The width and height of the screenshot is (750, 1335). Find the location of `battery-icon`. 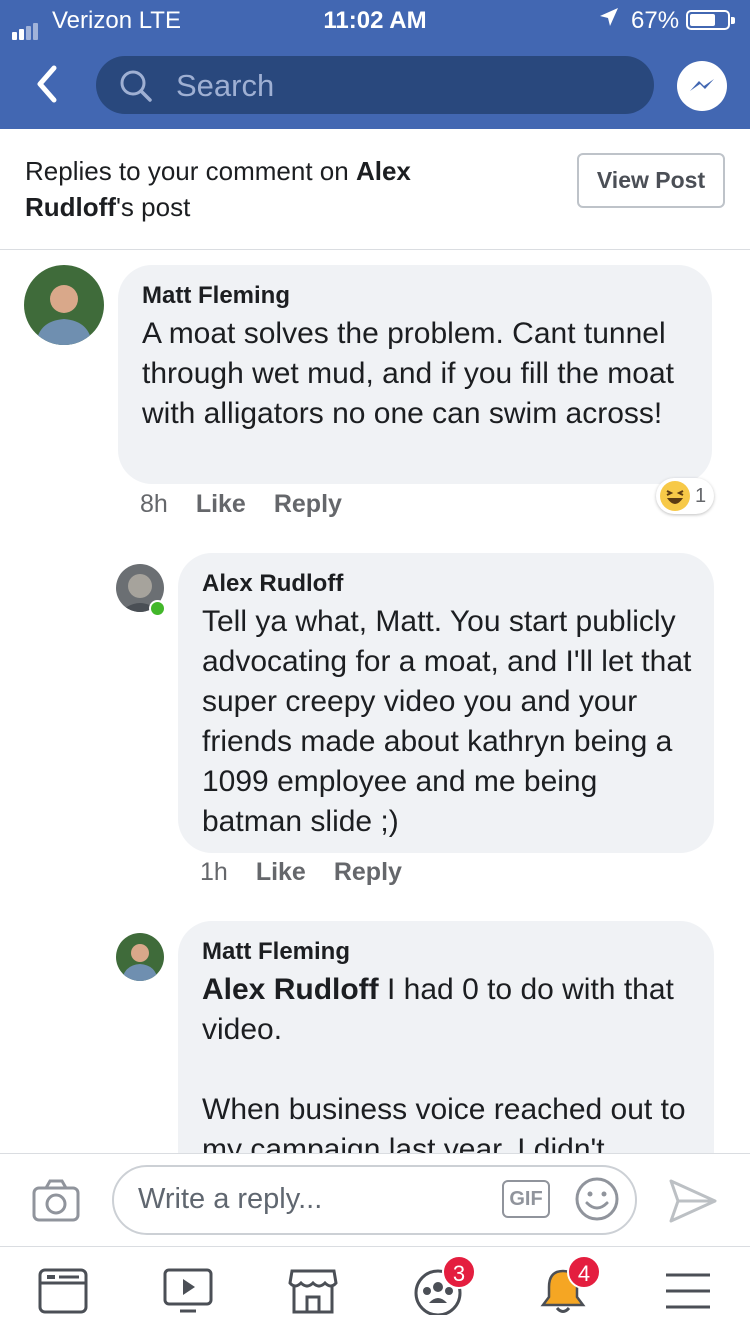

battery-icon is located at coordinates (710, 20).